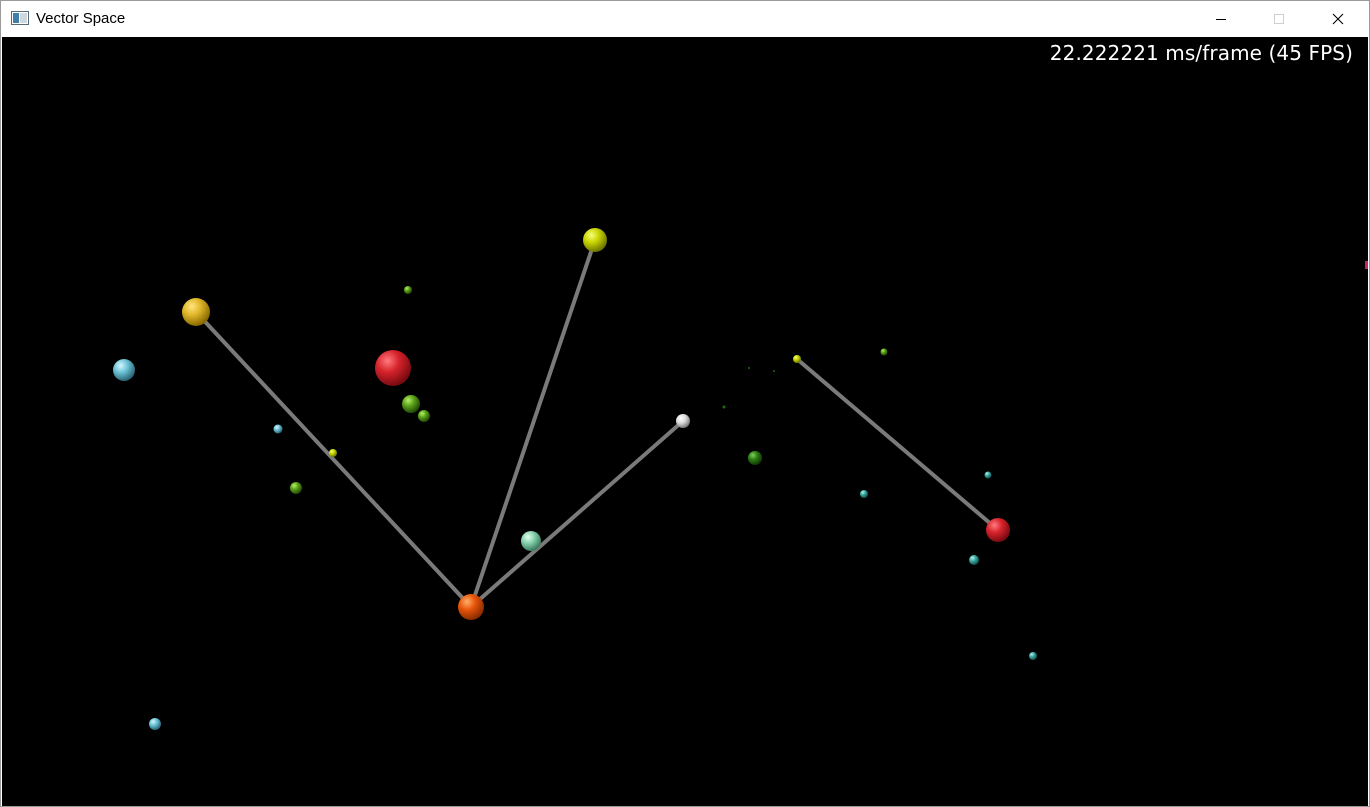  Describe the element at coordinates (20, 18) in the screenshot. I see `app-window-icon` at that location.